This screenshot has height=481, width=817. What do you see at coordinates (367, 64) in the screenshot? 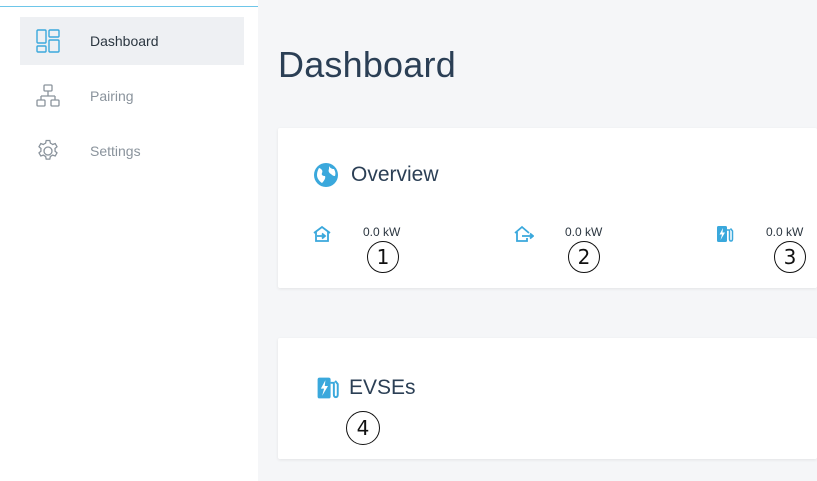
I see `page-title: Dashboard` at bounding box center [367, 64].